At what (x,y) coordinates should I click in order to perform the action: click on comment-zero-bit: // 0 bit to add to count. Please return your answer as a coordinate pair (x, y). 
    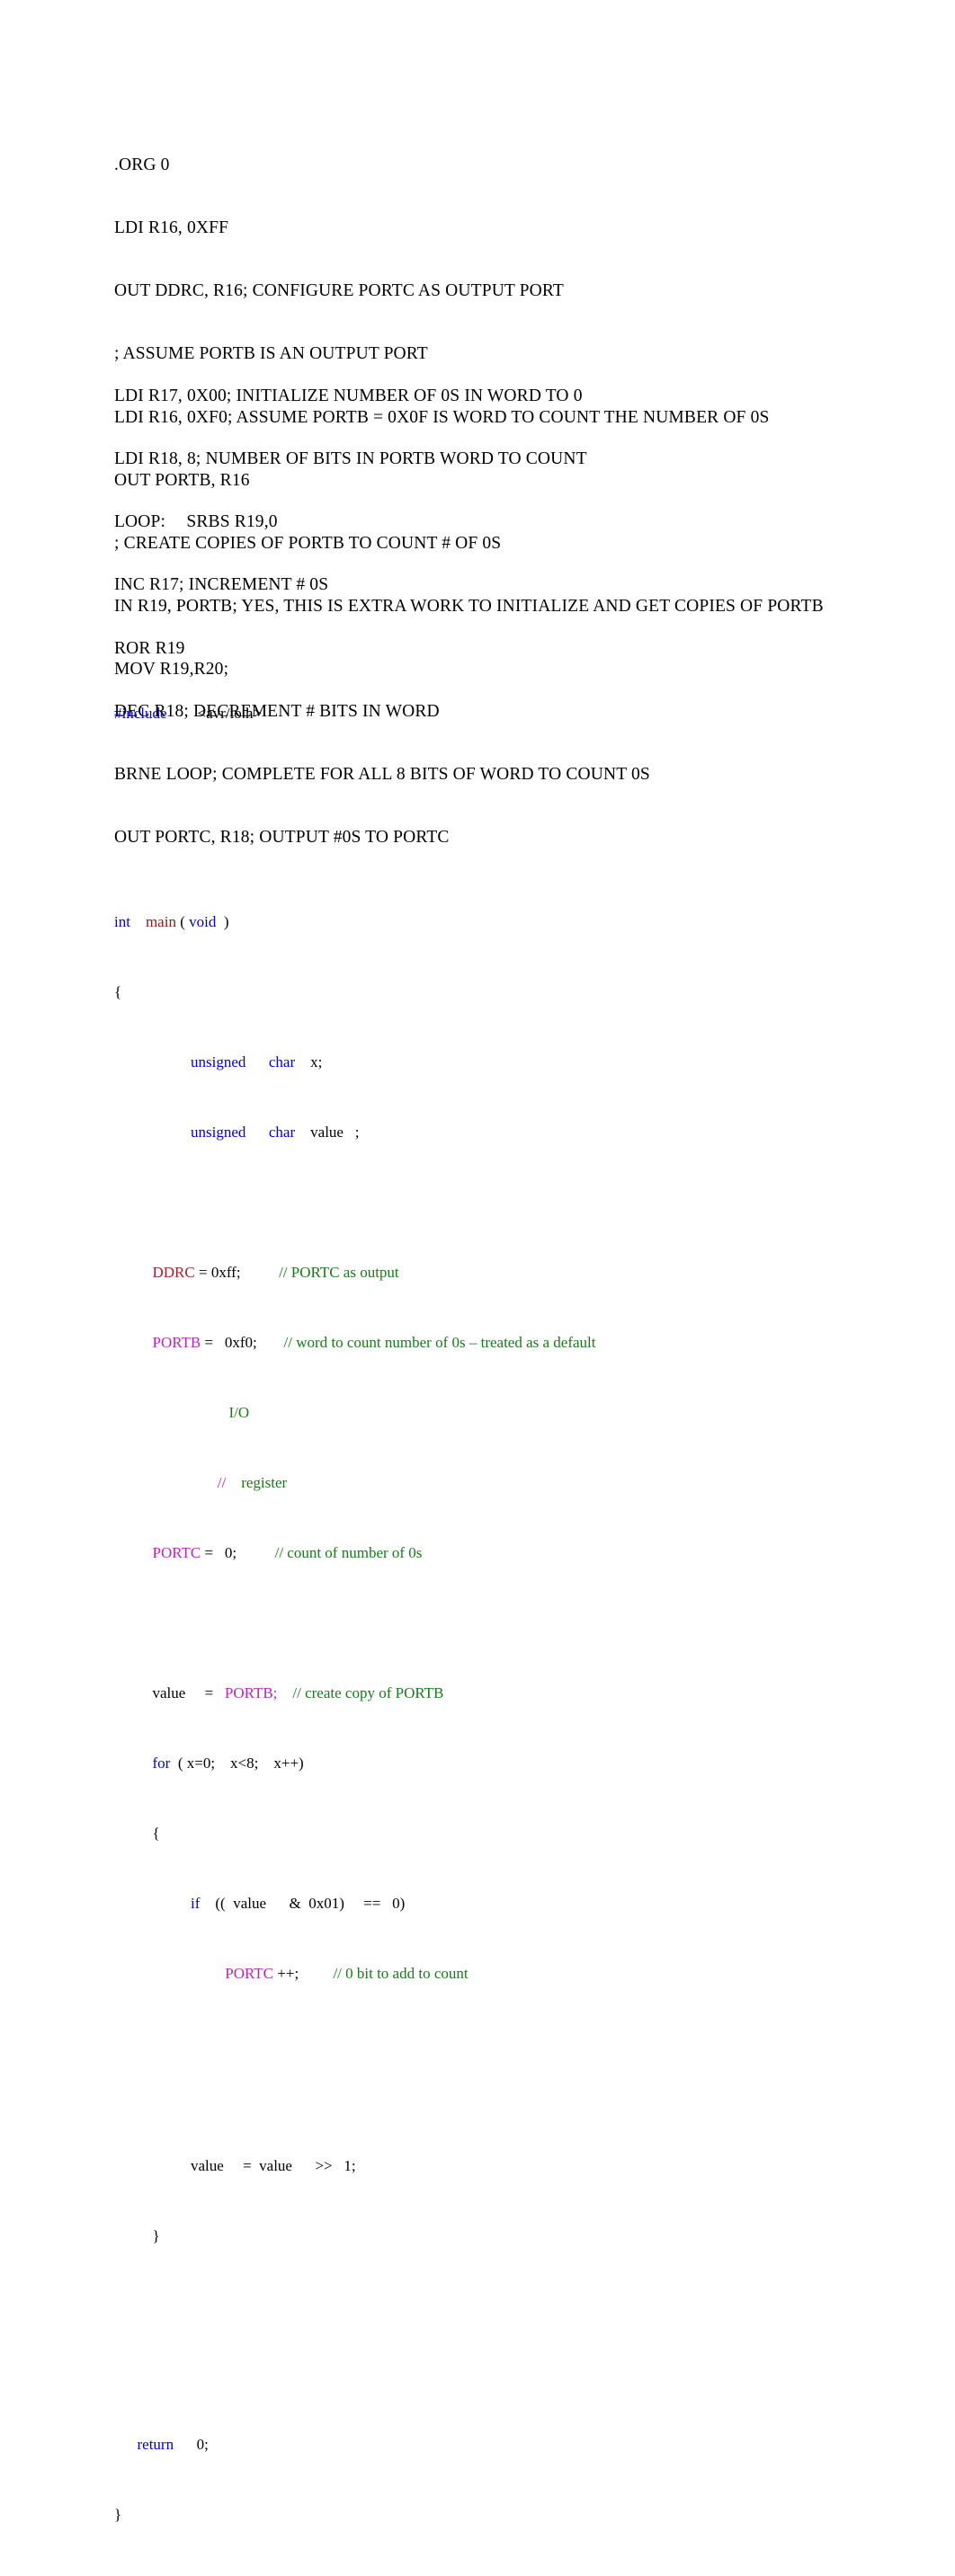
    Looking at the image, I should click on (401, 1973).